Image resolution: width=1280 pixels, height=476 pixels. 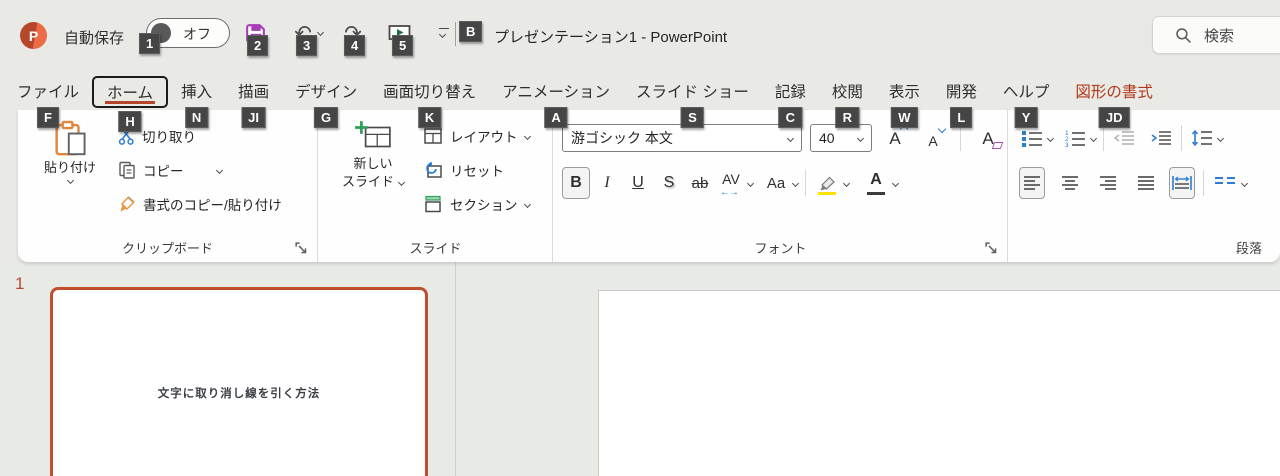 I want to click on shrink-font-button: A, so click(x=933, y=138).